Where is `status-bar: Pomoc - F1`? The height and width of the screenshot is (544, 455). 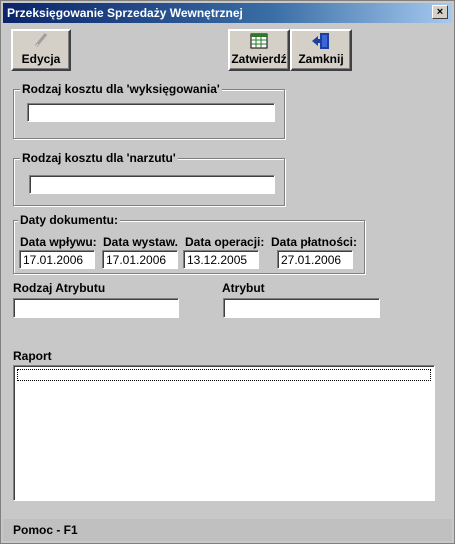 status-bar: Pomoc - F1 is located at coordinates (227, 530).